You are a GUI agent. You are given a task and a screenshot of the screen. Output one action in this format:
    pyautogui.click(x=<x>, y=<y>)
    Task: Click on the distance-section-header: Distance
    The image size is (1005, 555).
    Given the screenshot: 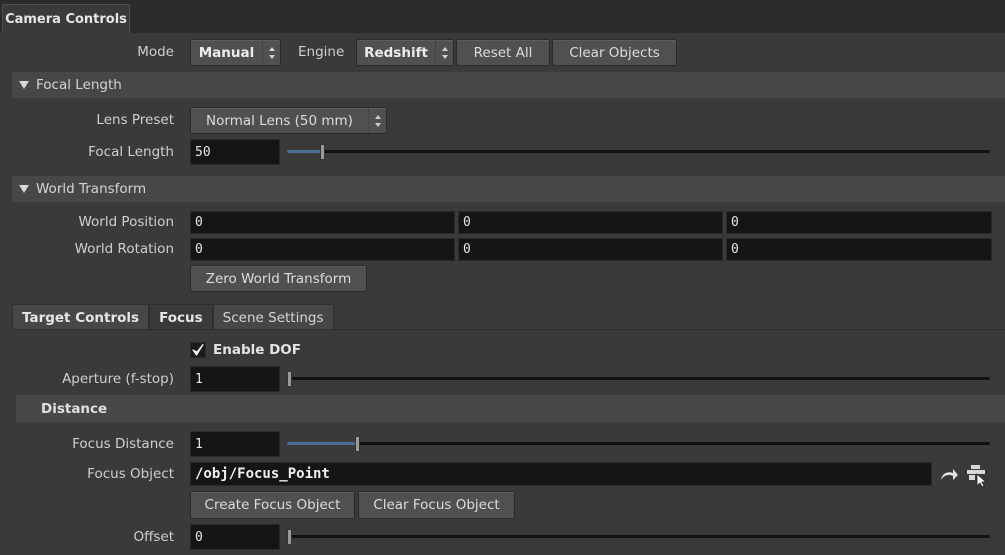 What is the action you would take?
    pyautogui.click(x=510, y=408)
    